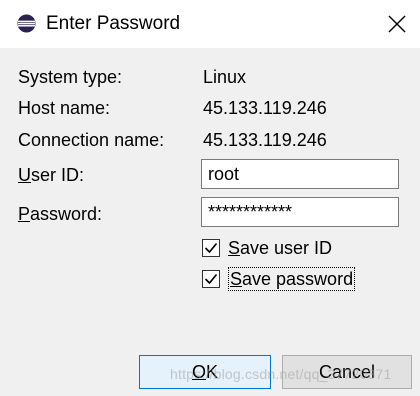  I want to click on eclipse-icon, so click(26, 23).